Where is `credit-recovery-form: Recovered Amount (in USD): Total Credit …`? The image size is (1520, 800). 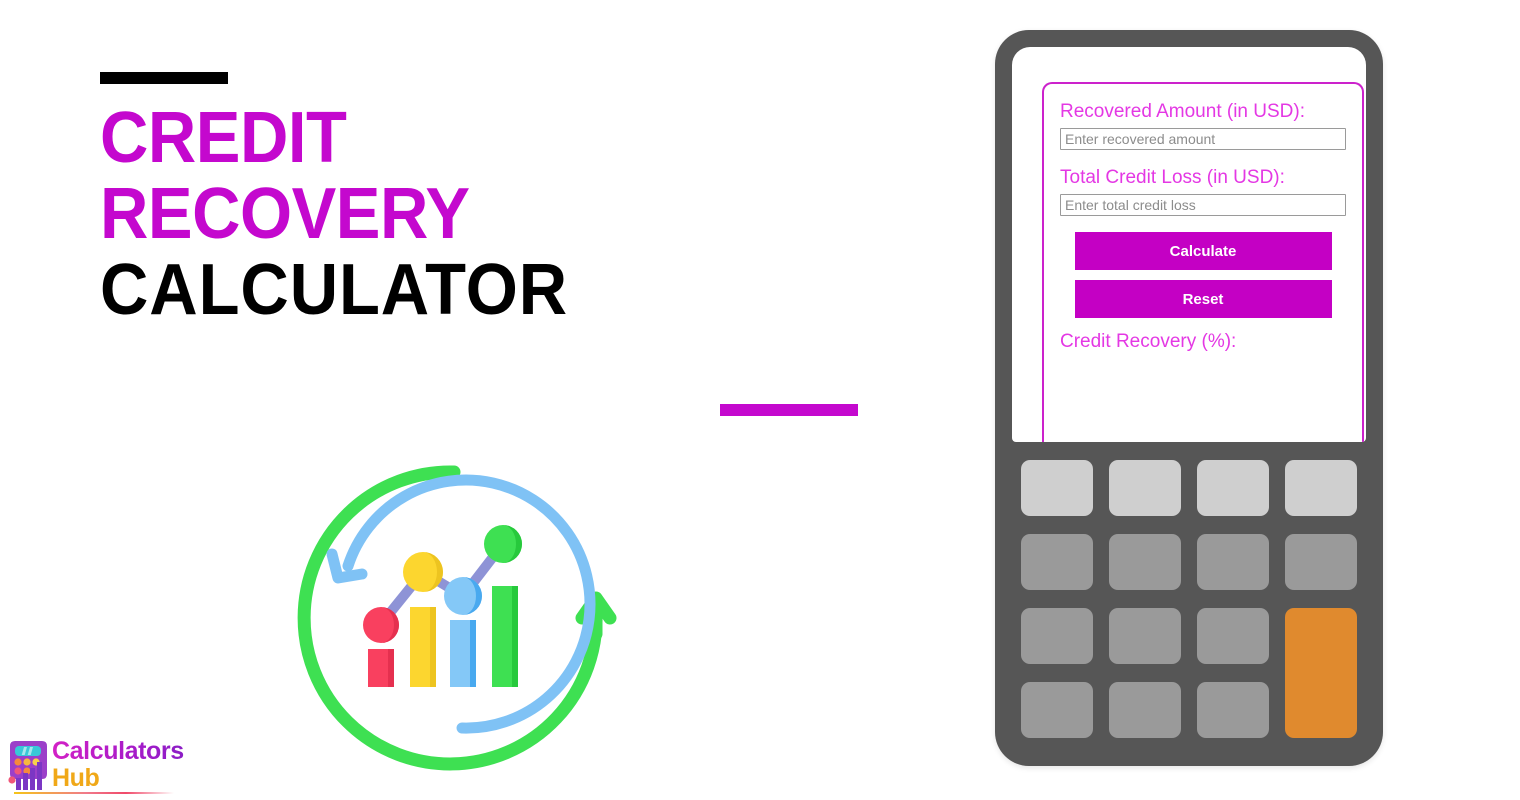 credit-recovery-form: Recovered Amount (in USD): Total Credit … is located at coordinates (1203, 262).